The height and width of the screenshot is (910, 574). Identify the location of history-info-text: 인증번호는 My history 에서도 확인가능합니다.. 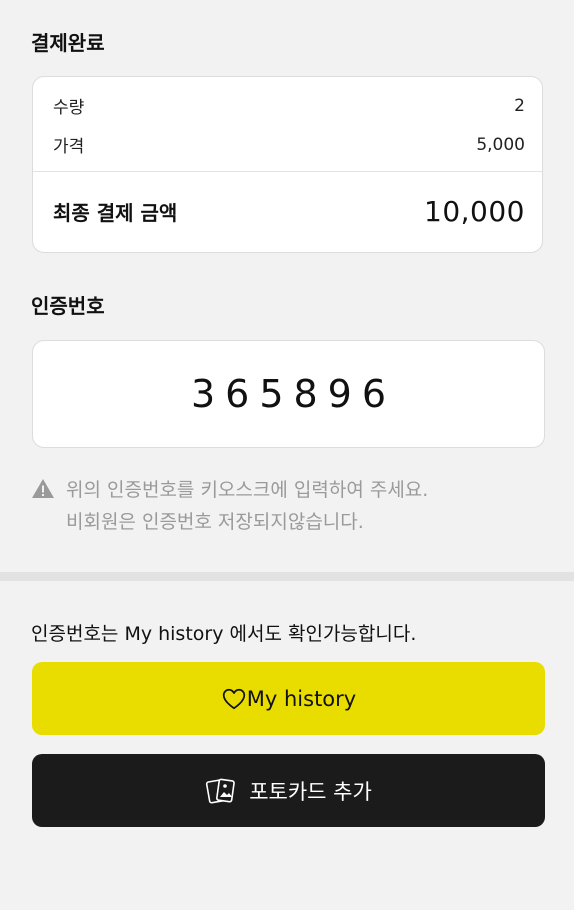
(224, 634).